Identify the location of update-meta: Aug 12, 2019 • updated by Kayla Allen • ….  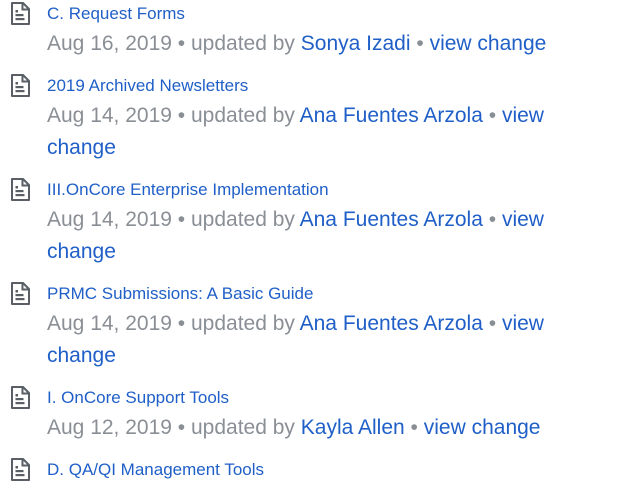
(332, 428).